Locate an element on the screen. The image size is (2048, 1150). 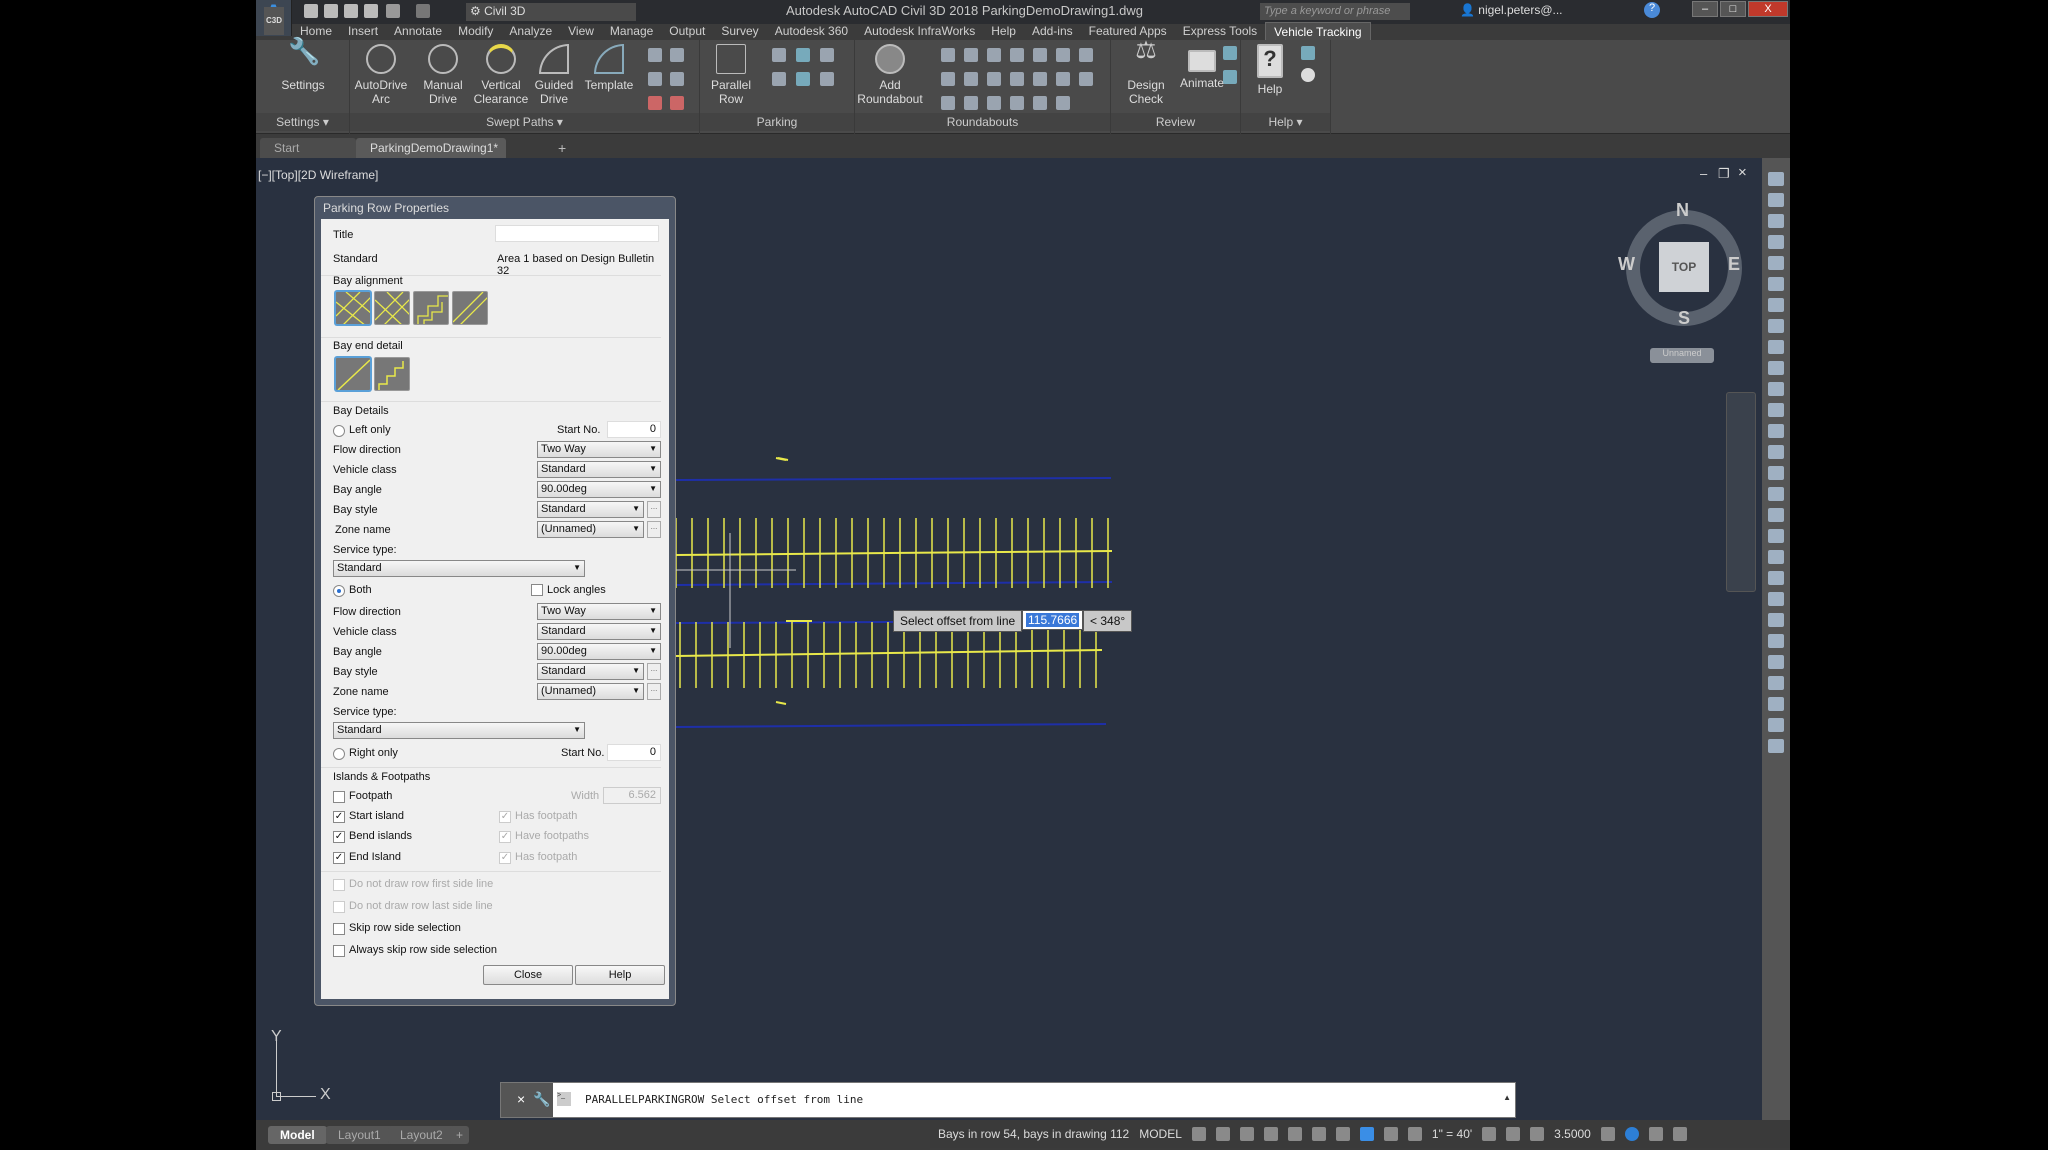
ribbon-tab-survey: Survey is located at coordinates (739, 31).